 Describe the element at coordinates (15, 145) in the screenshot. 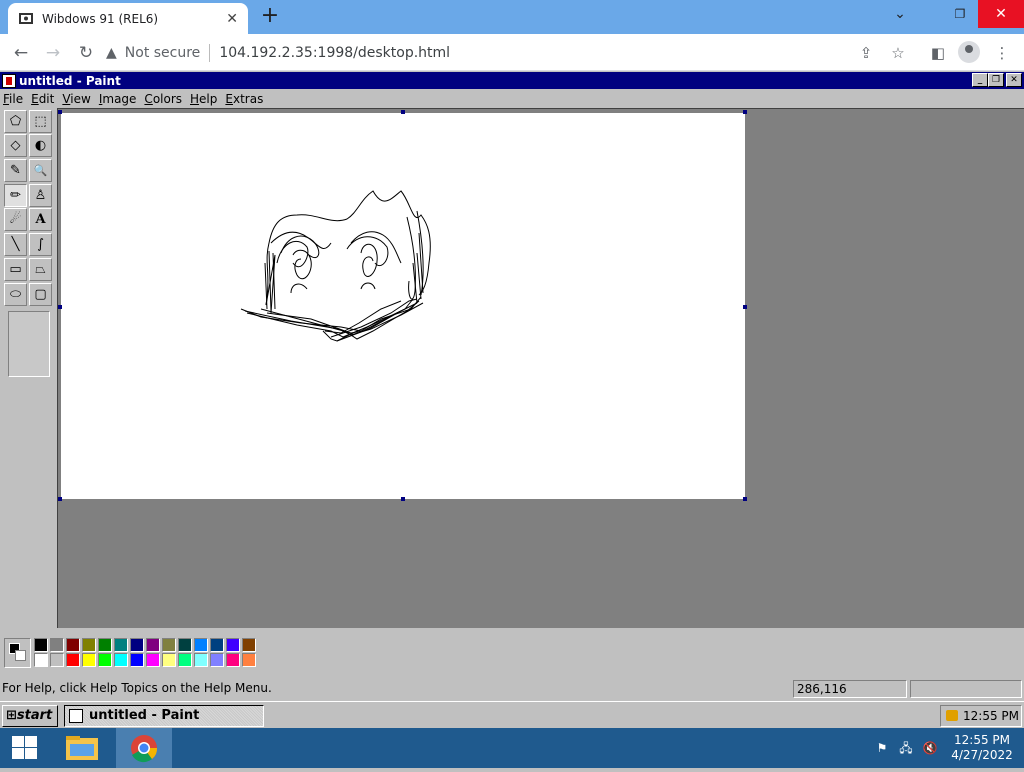

I see `eraser-tool: ◇` at that location.